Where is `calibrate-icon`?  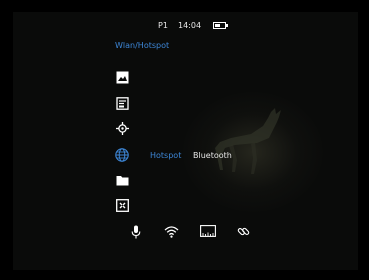
calibrate-icon is located at coordinates (122, 205).